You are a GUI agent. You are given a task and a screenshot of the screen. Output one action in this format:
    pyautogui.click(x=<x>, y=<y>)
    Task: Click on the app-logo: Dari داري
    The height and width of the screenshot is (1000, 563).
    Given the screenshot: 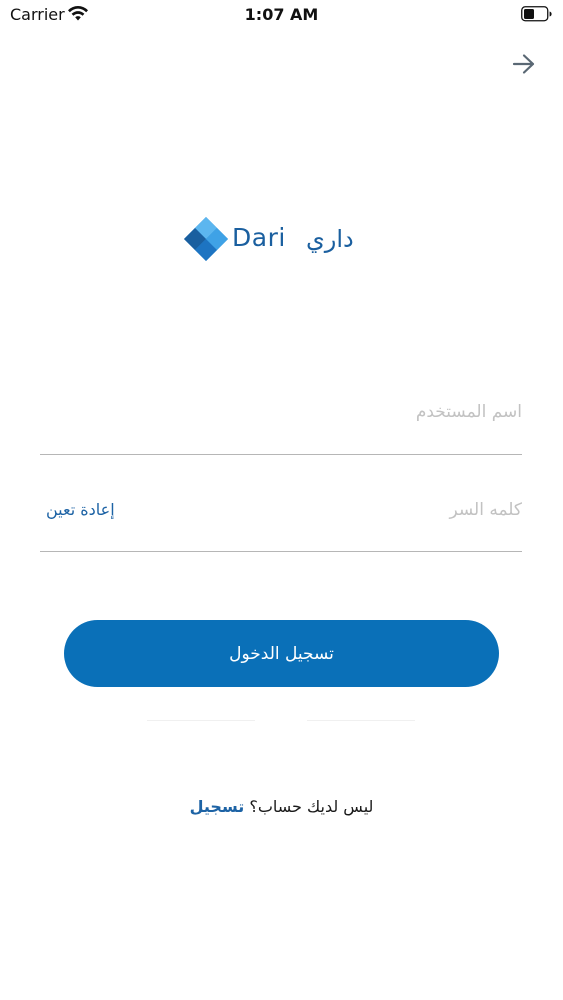 What is the action you would take?
    pyautogui.click(x=283, y=239)
    